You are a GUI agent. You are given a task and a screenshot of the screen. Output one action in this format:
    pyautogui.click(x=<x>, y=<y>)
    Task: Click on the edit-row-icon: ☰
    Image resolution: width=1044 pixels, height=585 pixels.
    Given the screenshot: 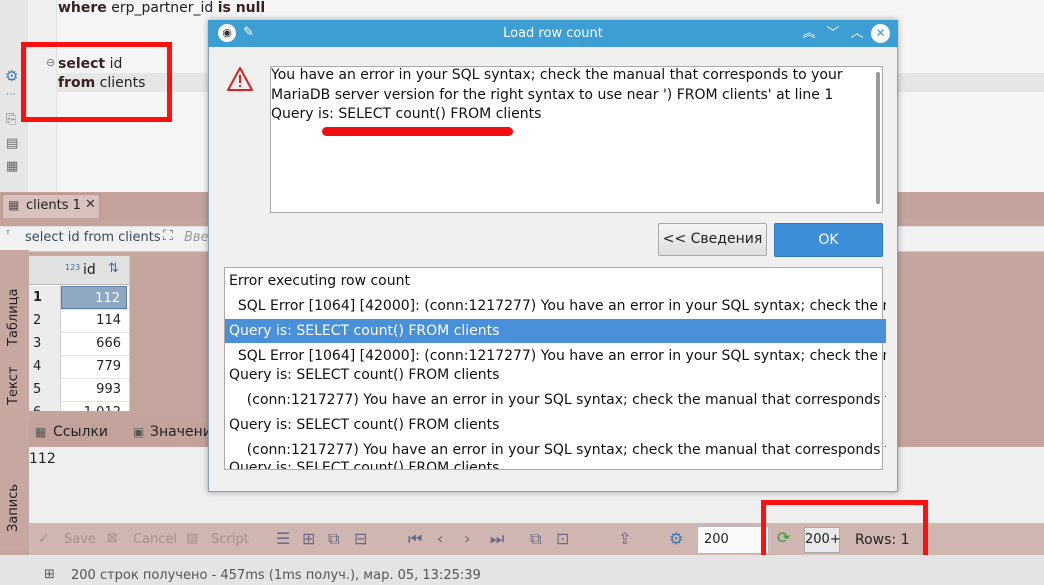 What is the action you would take?
    pyautogui.click(x=283, y=538)
    